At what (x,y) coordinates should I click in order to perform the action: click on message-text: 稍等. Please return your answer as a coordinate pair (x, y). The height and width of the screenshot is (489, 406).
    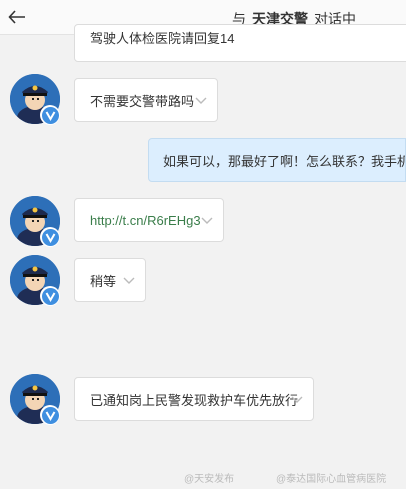
    Looking at the image, I should click on (103, 281).